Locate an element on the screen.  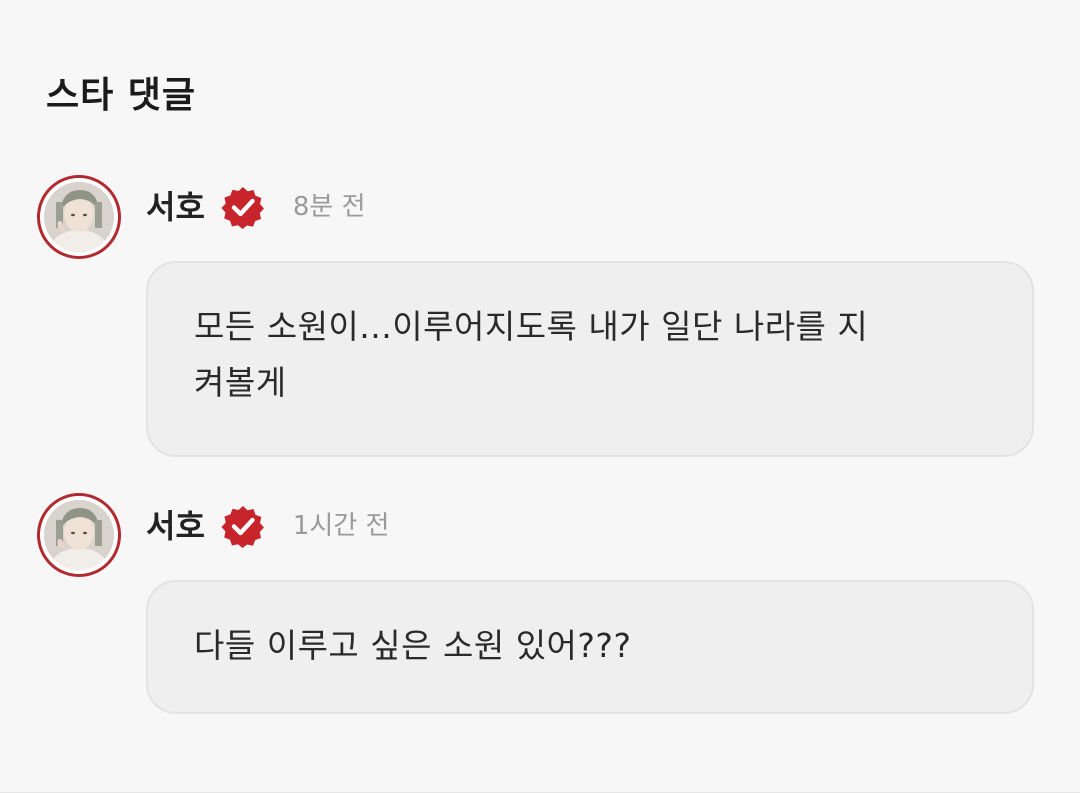
comment-meta: 서호 1시간 전 is located at coordinates (267, 526).